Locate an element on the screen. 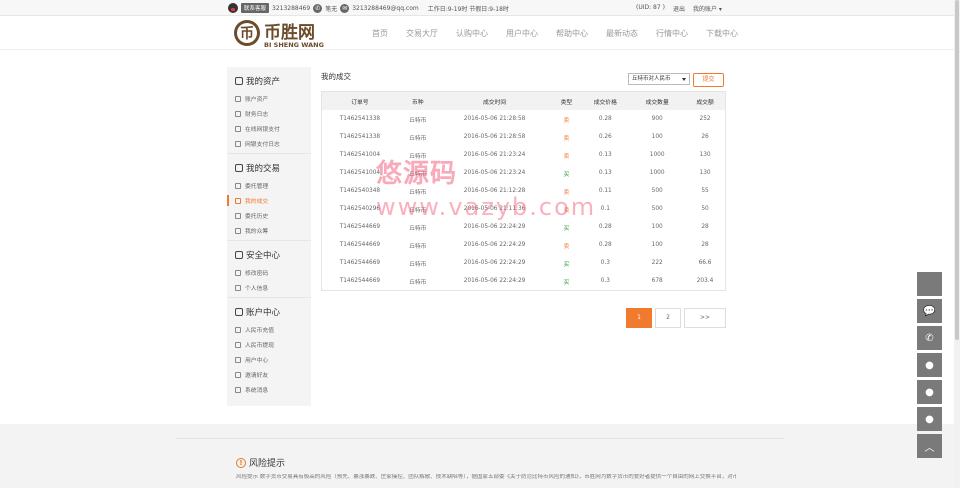 This screenshot has height=488, width=960. group-icon is located at coordinates (239, 312).